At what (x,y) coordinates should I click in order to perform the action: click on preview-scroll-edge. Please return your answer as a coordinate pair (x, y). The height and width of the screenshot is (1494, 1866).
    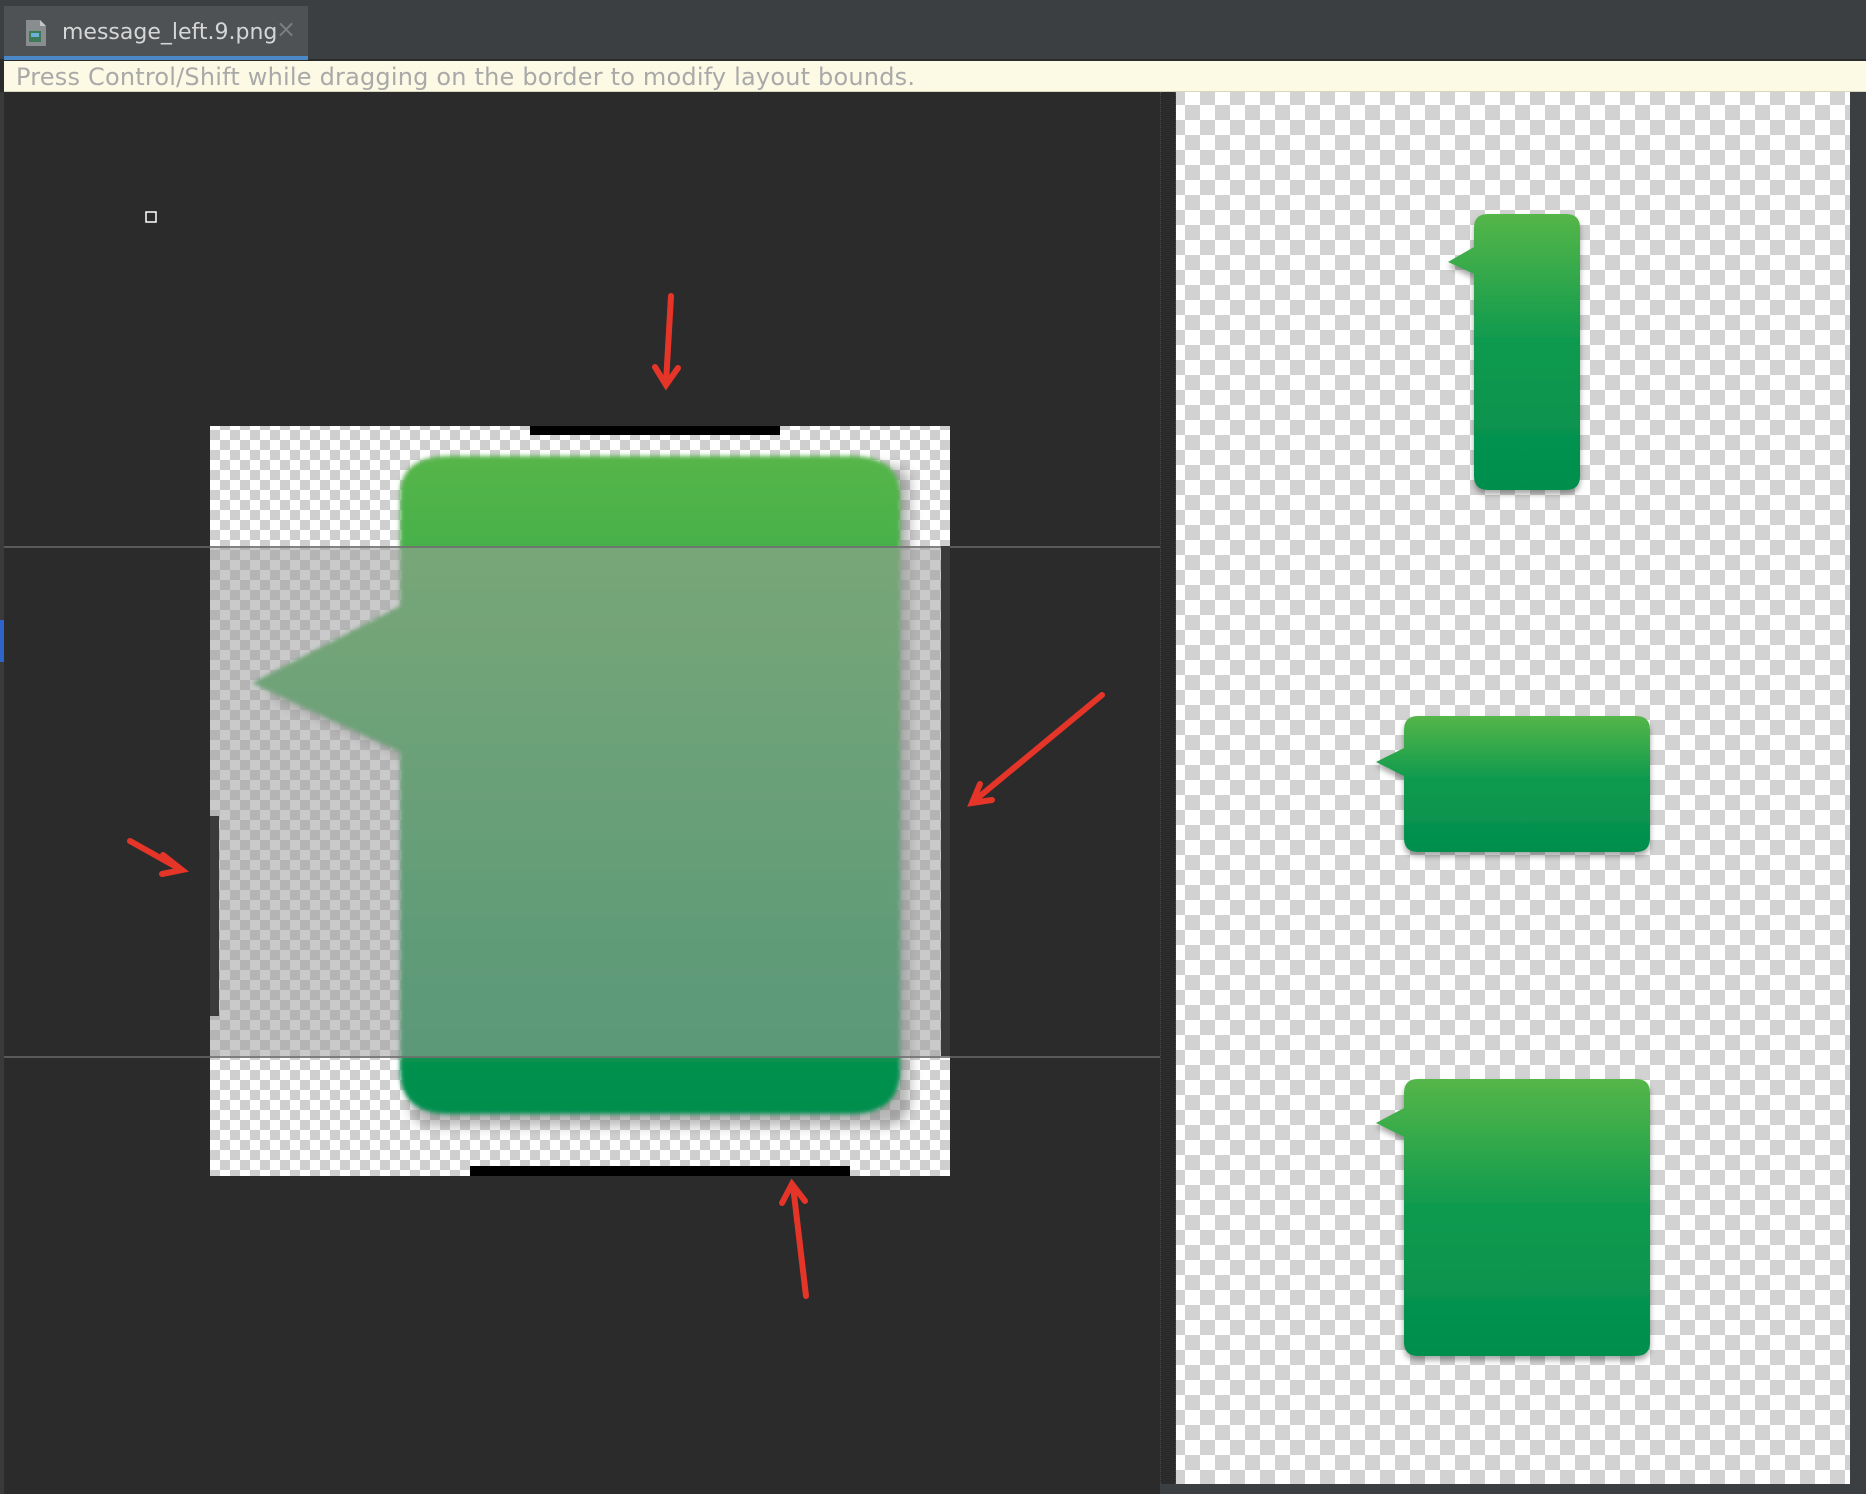
    Looking at the image, I should click on (1858, 793).